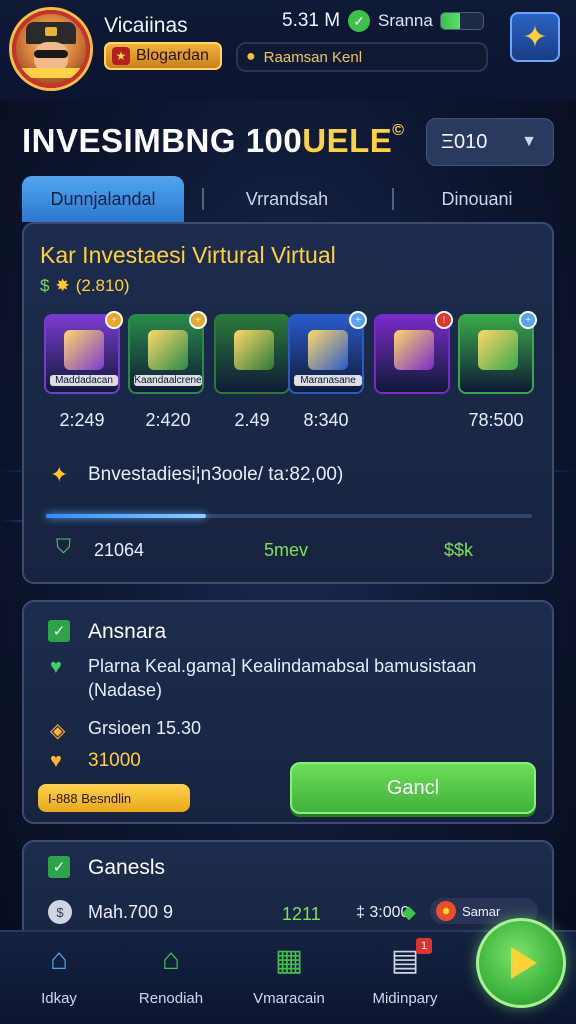 Image resolution: width=576 pixels, height=1024 pixels. Describe the element at coordinates (286, 550) in the screenshot. I see `stat-middle: 5mev` at that location.